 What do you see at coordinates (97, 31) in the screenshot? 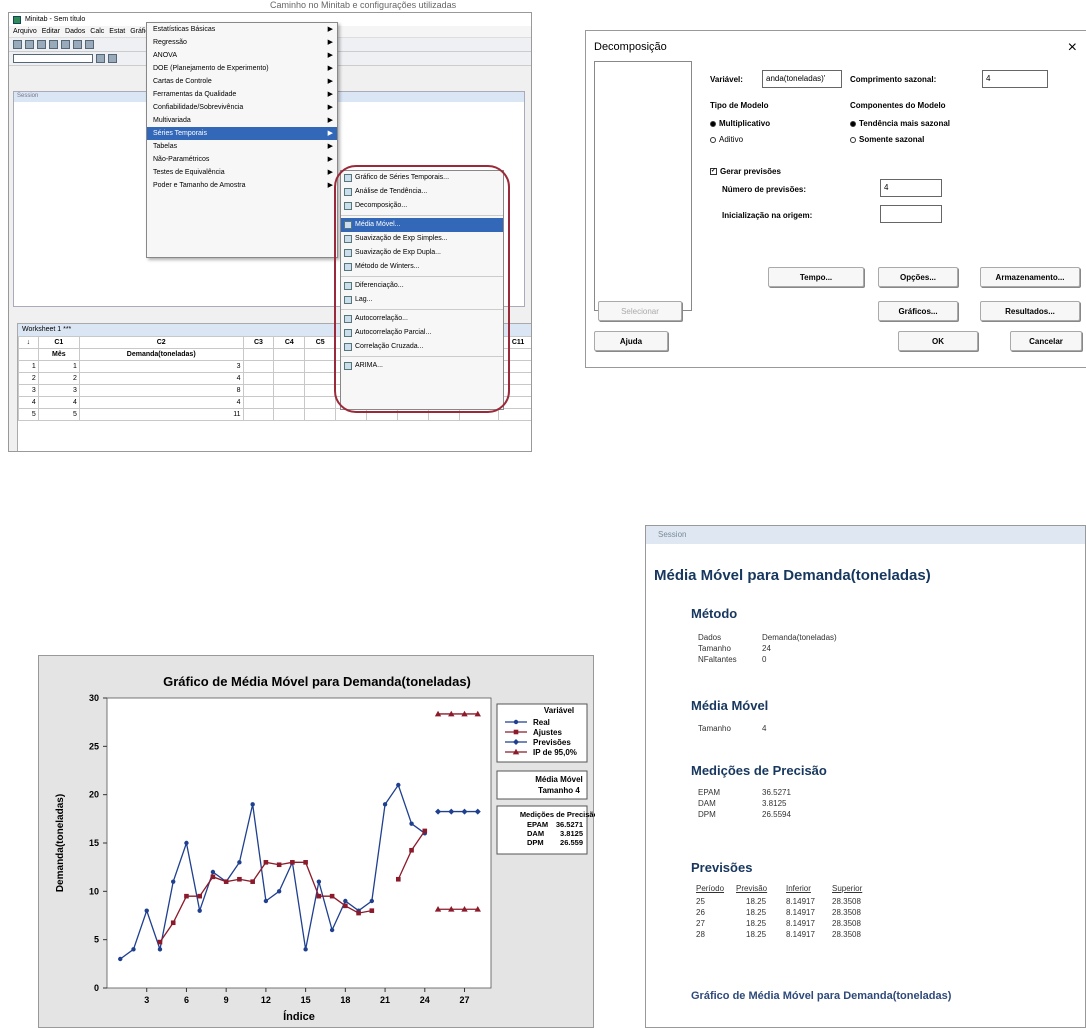
I see `menu-calc: Calc` at bounding box center [97, 31].